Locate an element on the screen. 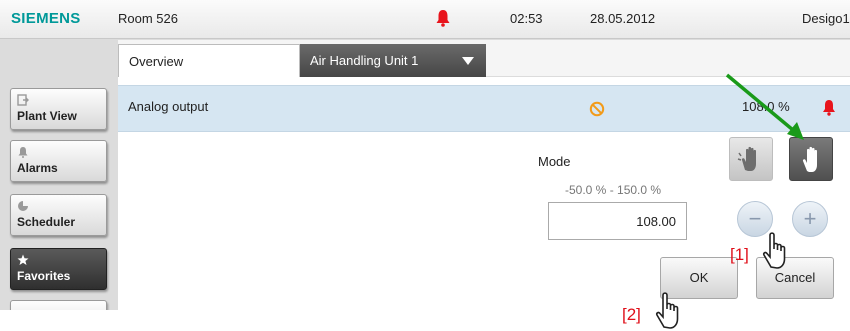  callout-step-1: [1] is located at coordinates (739, 254).